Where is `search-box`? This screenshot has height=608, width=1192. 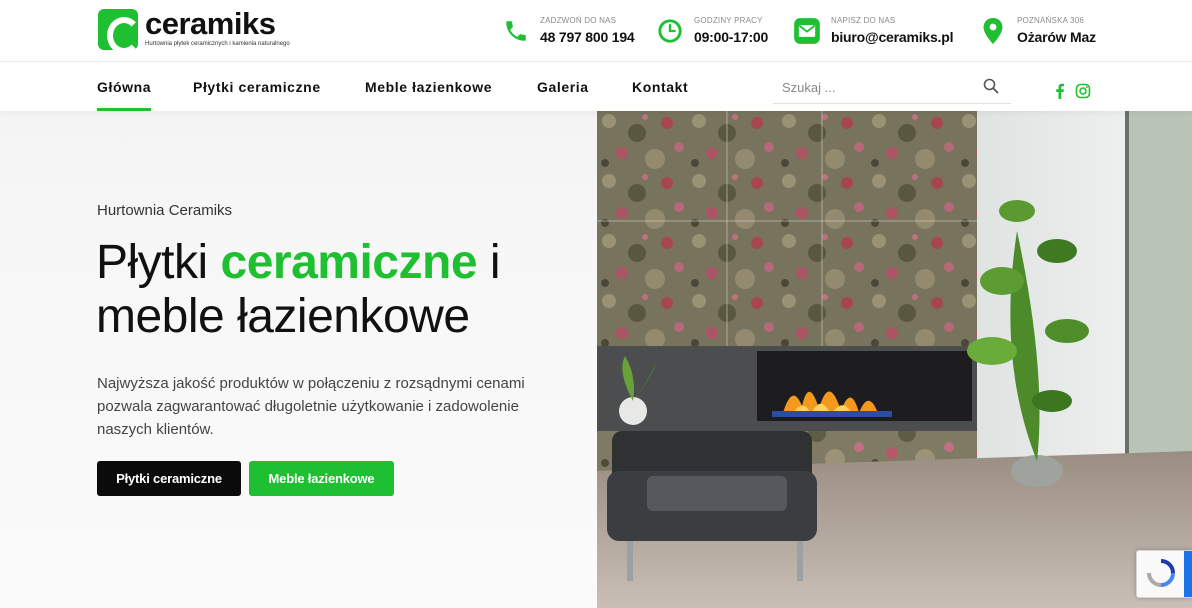 search-box is located at coordinates (892, 88).